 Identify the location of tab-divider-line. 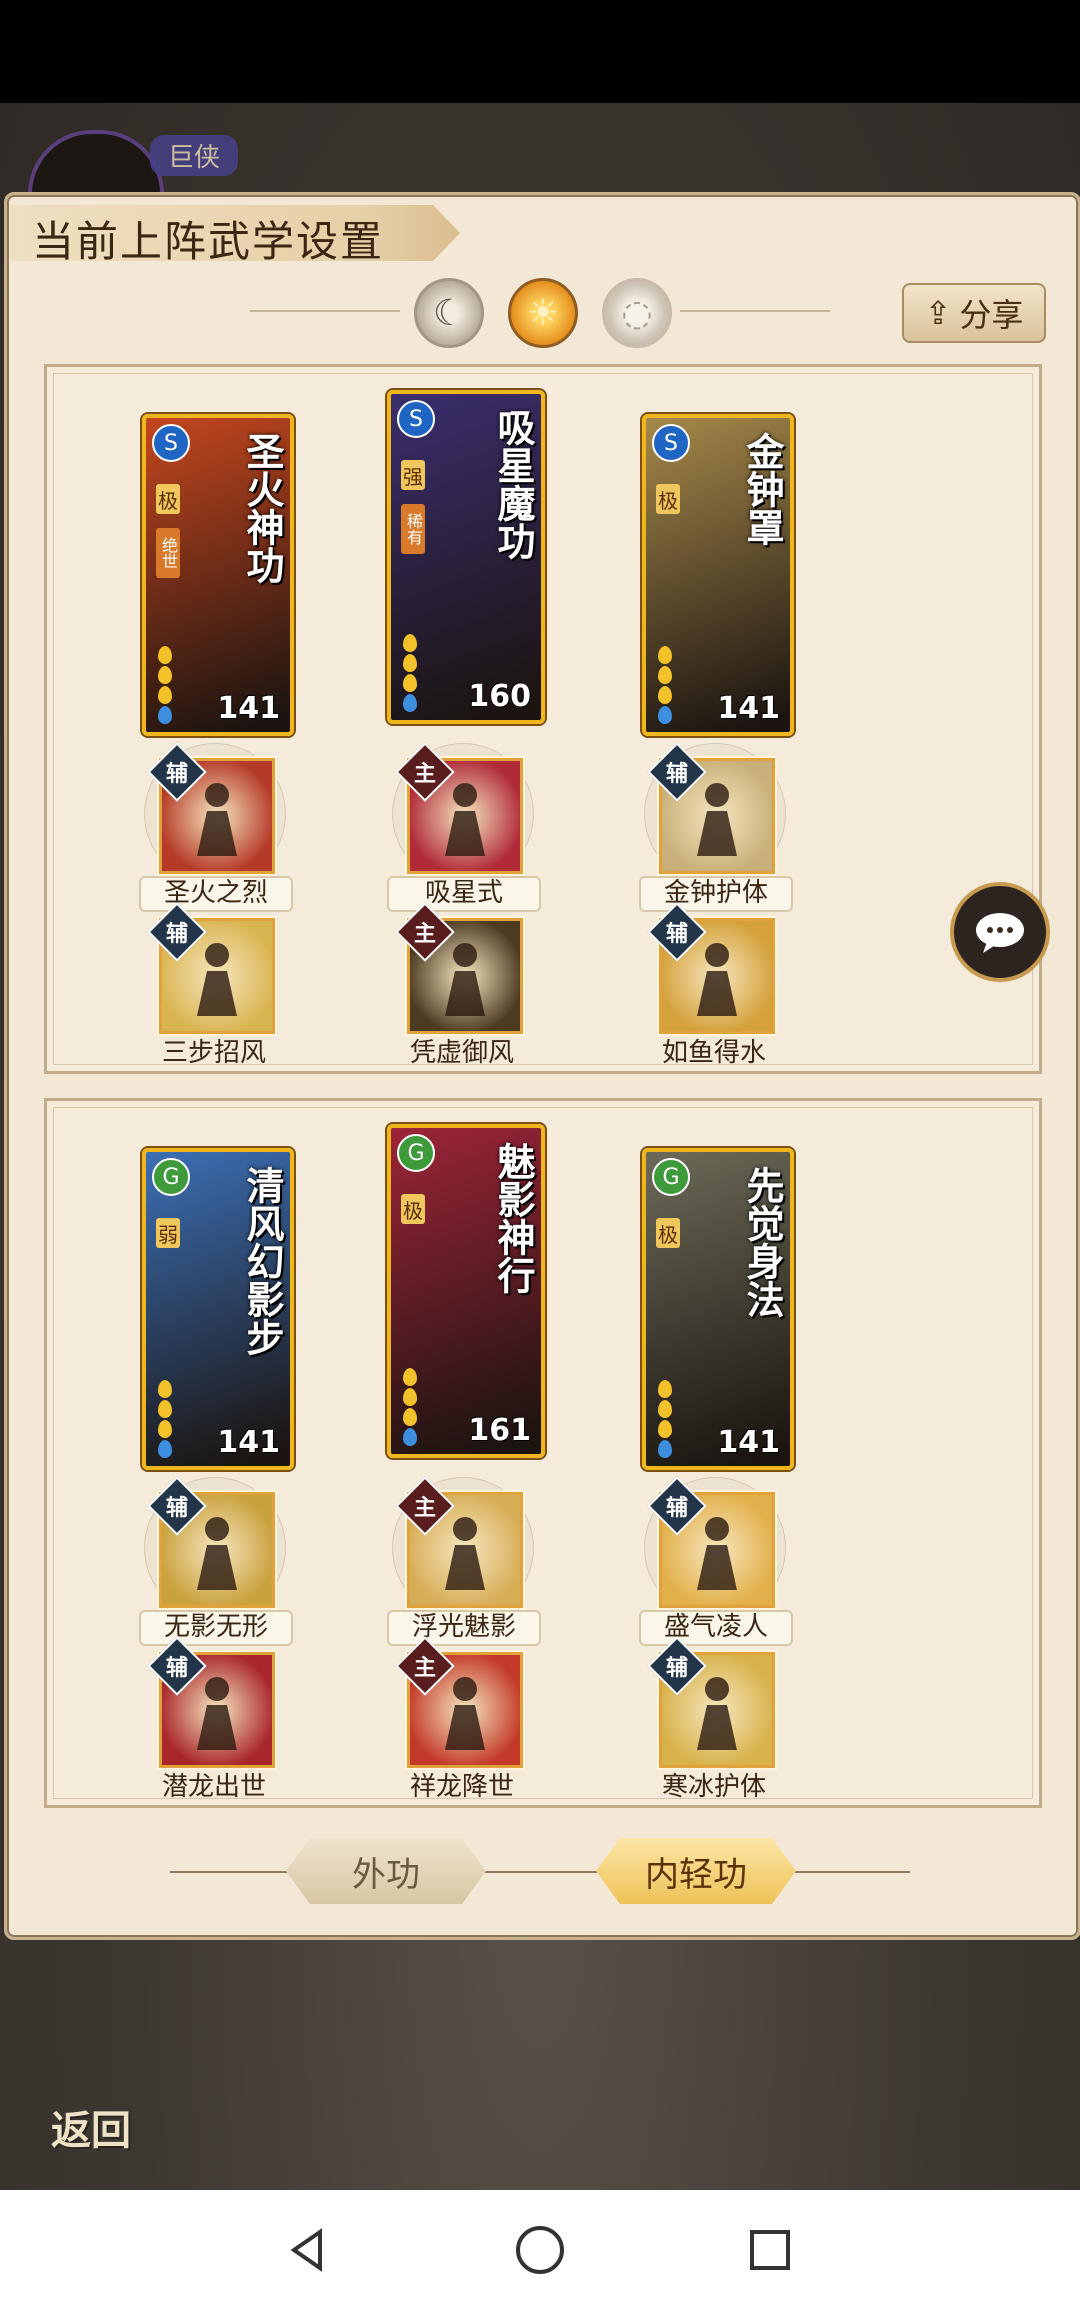
(540, 1872).